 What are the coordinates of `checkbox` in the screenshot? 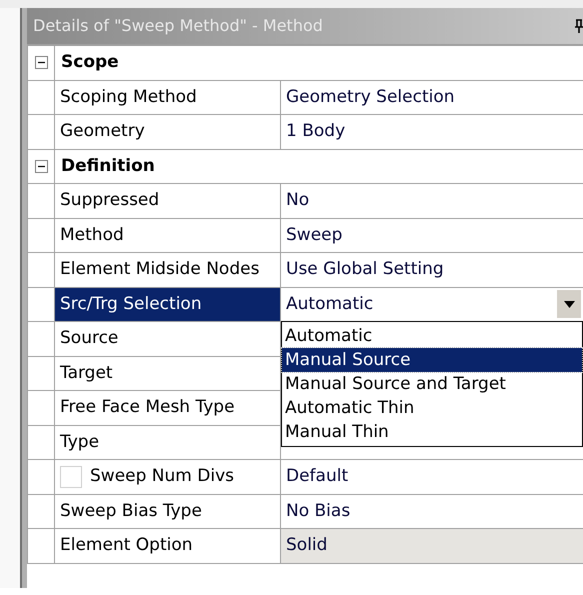 It's located at (71, 477).